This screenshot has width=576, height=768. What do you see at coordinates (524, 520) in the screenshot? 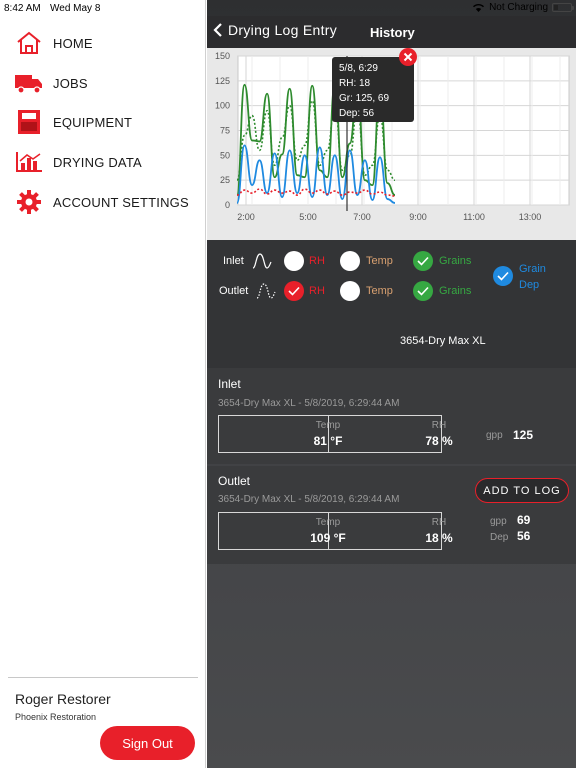
I see `outlet-gpp-value: 69` at bounding box center [524, 520].